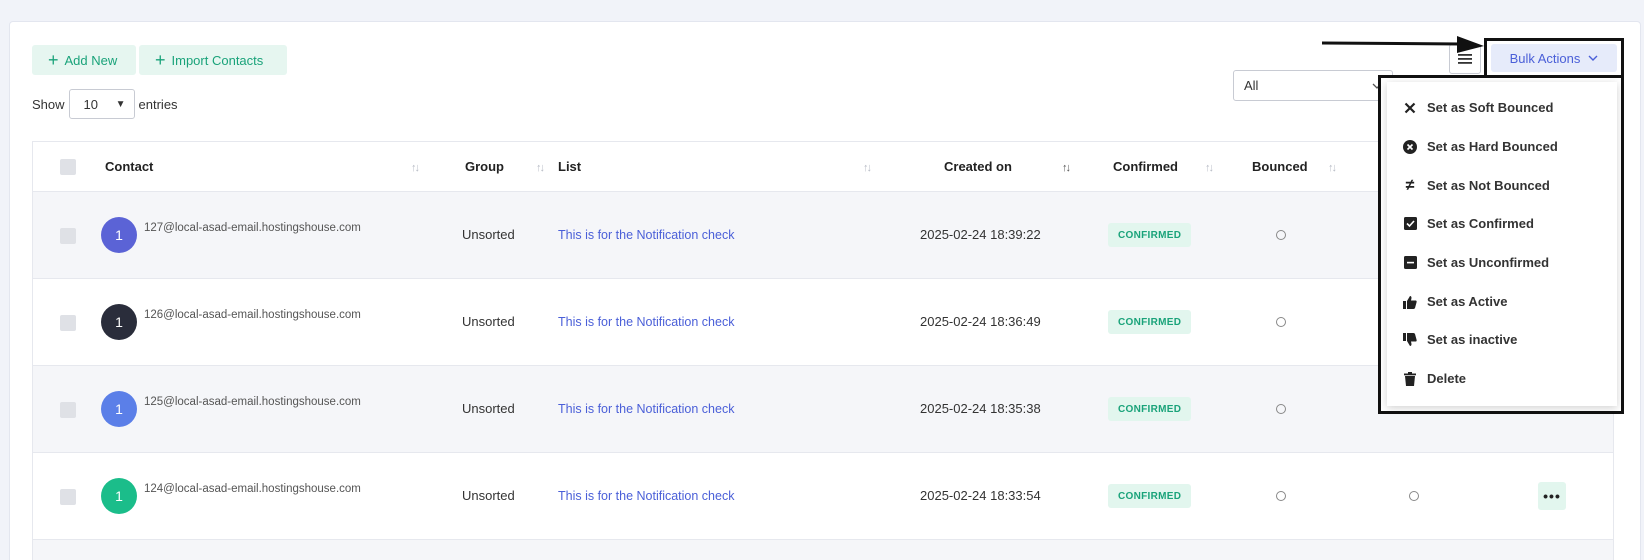  Describe the element at coordinates (1410, 108) in the screenshot. I see `times-icon` at that location.